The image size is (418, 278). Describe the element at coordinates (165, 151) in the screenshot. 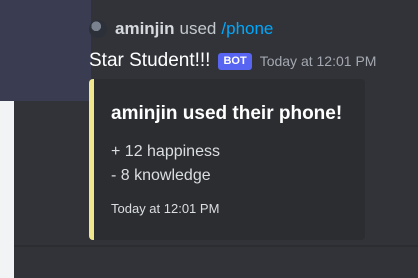

I see `embed-line-happiness: + 12 happiness` at that location.